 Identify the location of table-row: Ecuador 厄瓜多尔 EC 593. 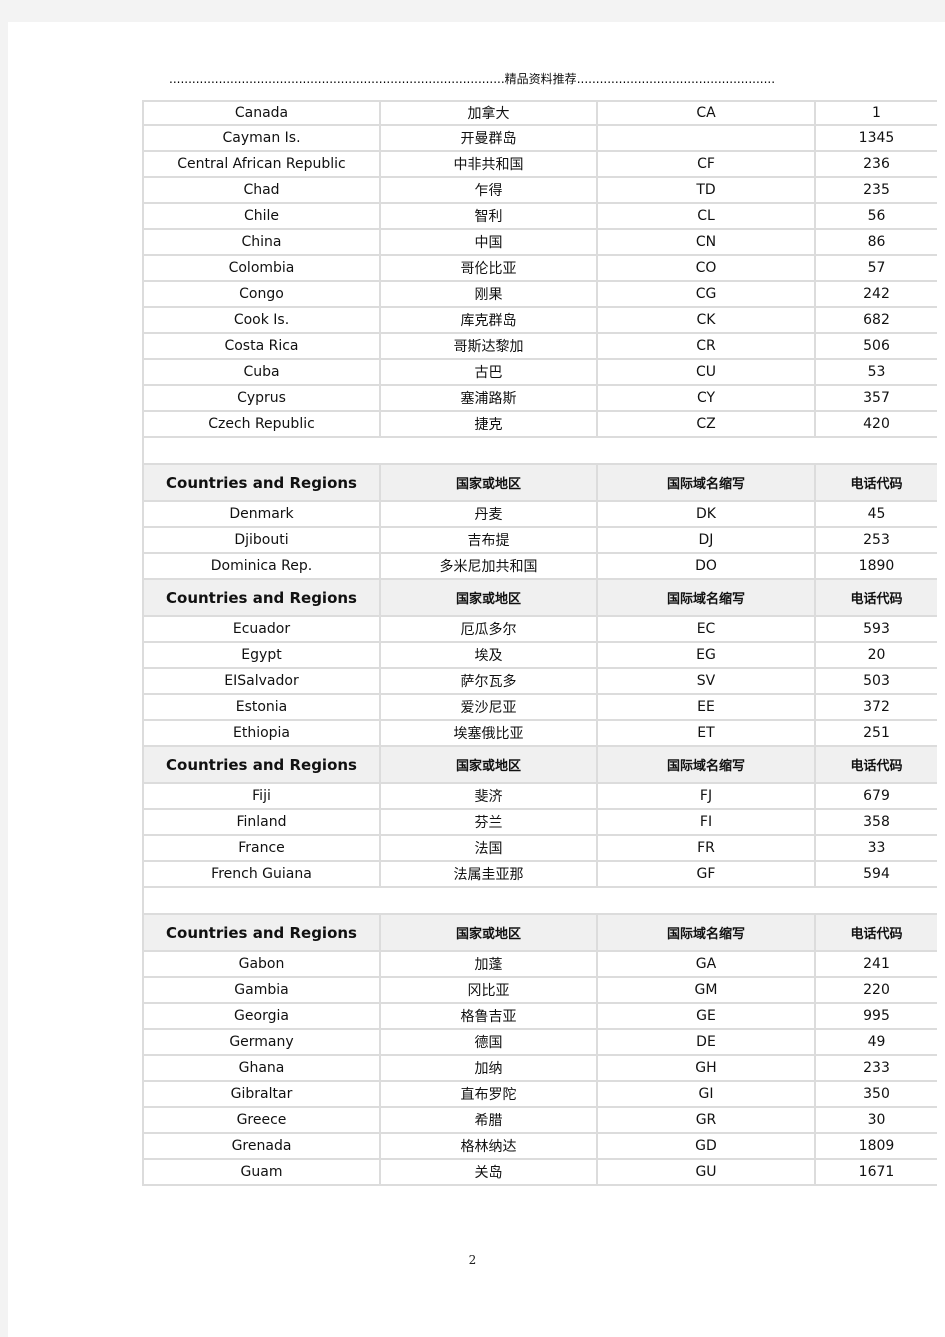
(539, 630).